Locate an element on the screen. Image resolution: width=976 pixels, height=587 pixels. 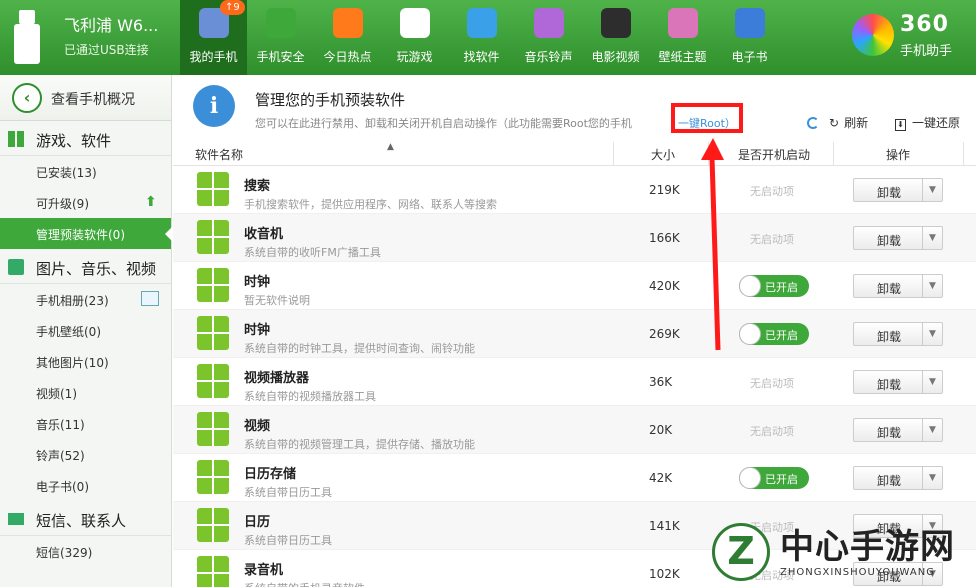
logo: 360 手机助手 is located at coordinates (912, 37).